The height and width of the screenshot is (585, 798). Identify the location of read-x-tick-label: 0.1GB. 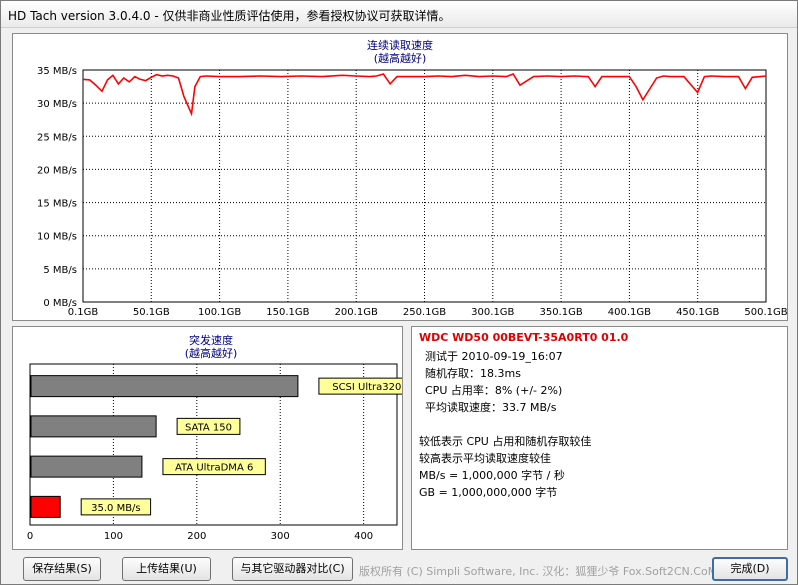
(83, 312).